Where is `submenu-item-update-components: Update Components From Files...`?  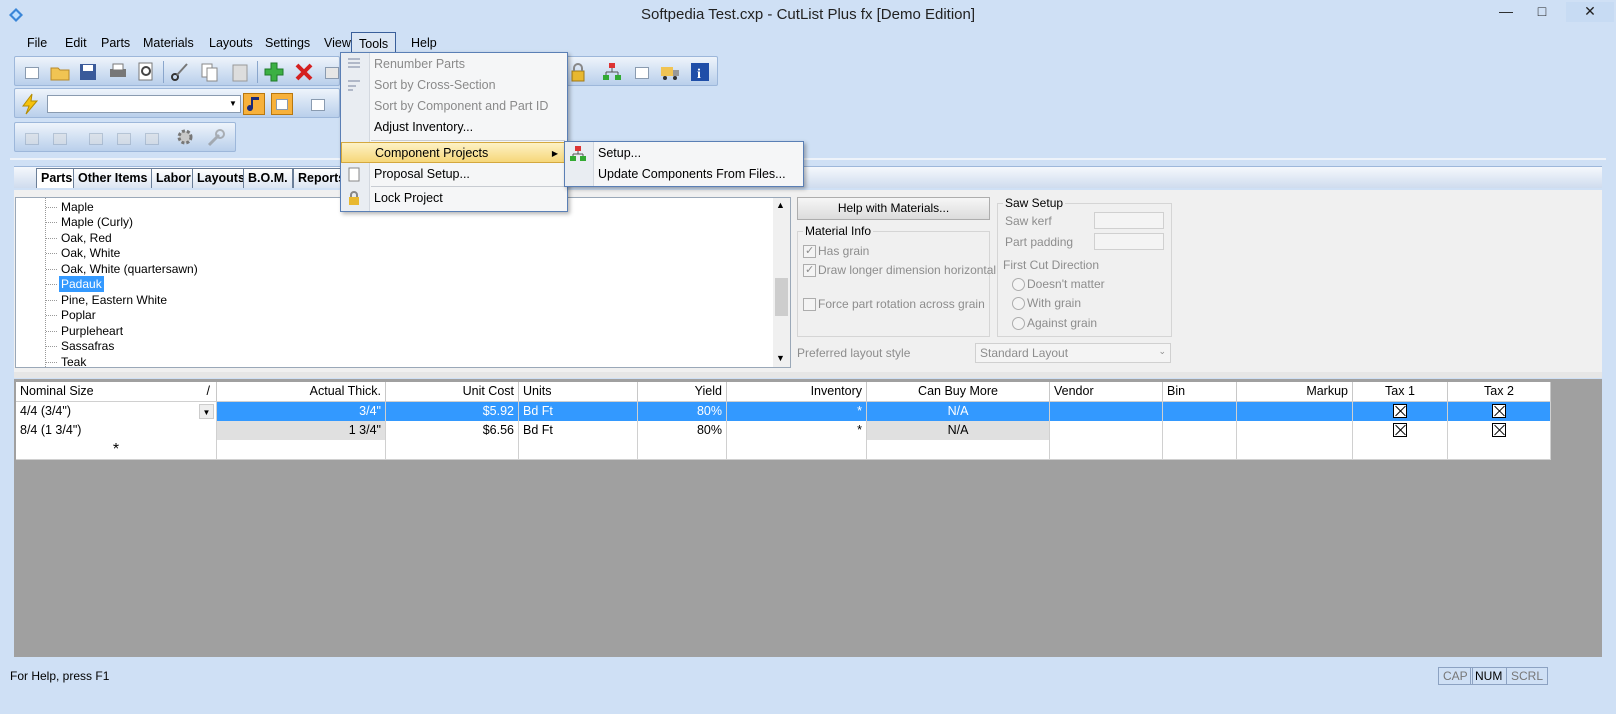
submenu-item-update-components: Update Components From Files... is located at coordinates (684, 174).